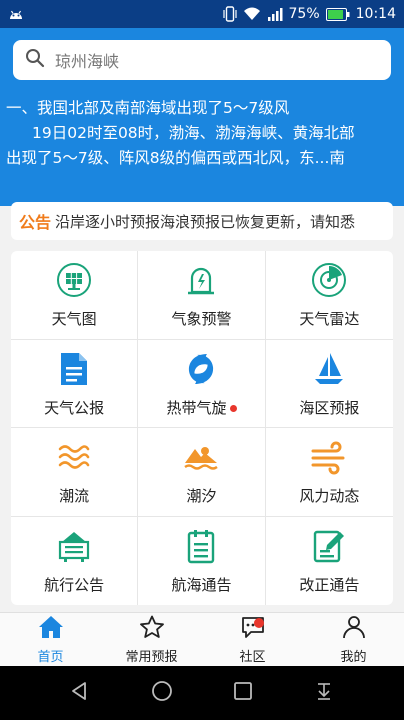 The width and height of the screenshot is (404, 720). Describe the element at coordinates (233, 408) in the screenshot. I see `new-badge` at that location.